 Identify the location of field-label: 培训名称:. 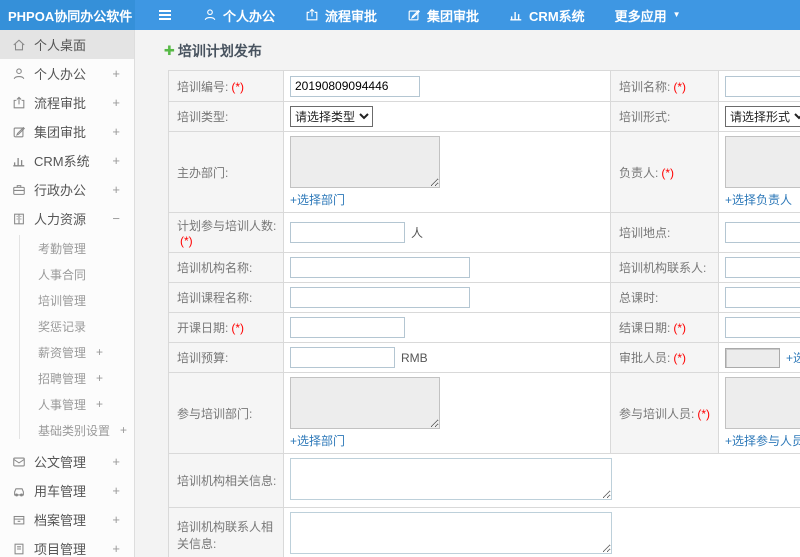
(645, 86).